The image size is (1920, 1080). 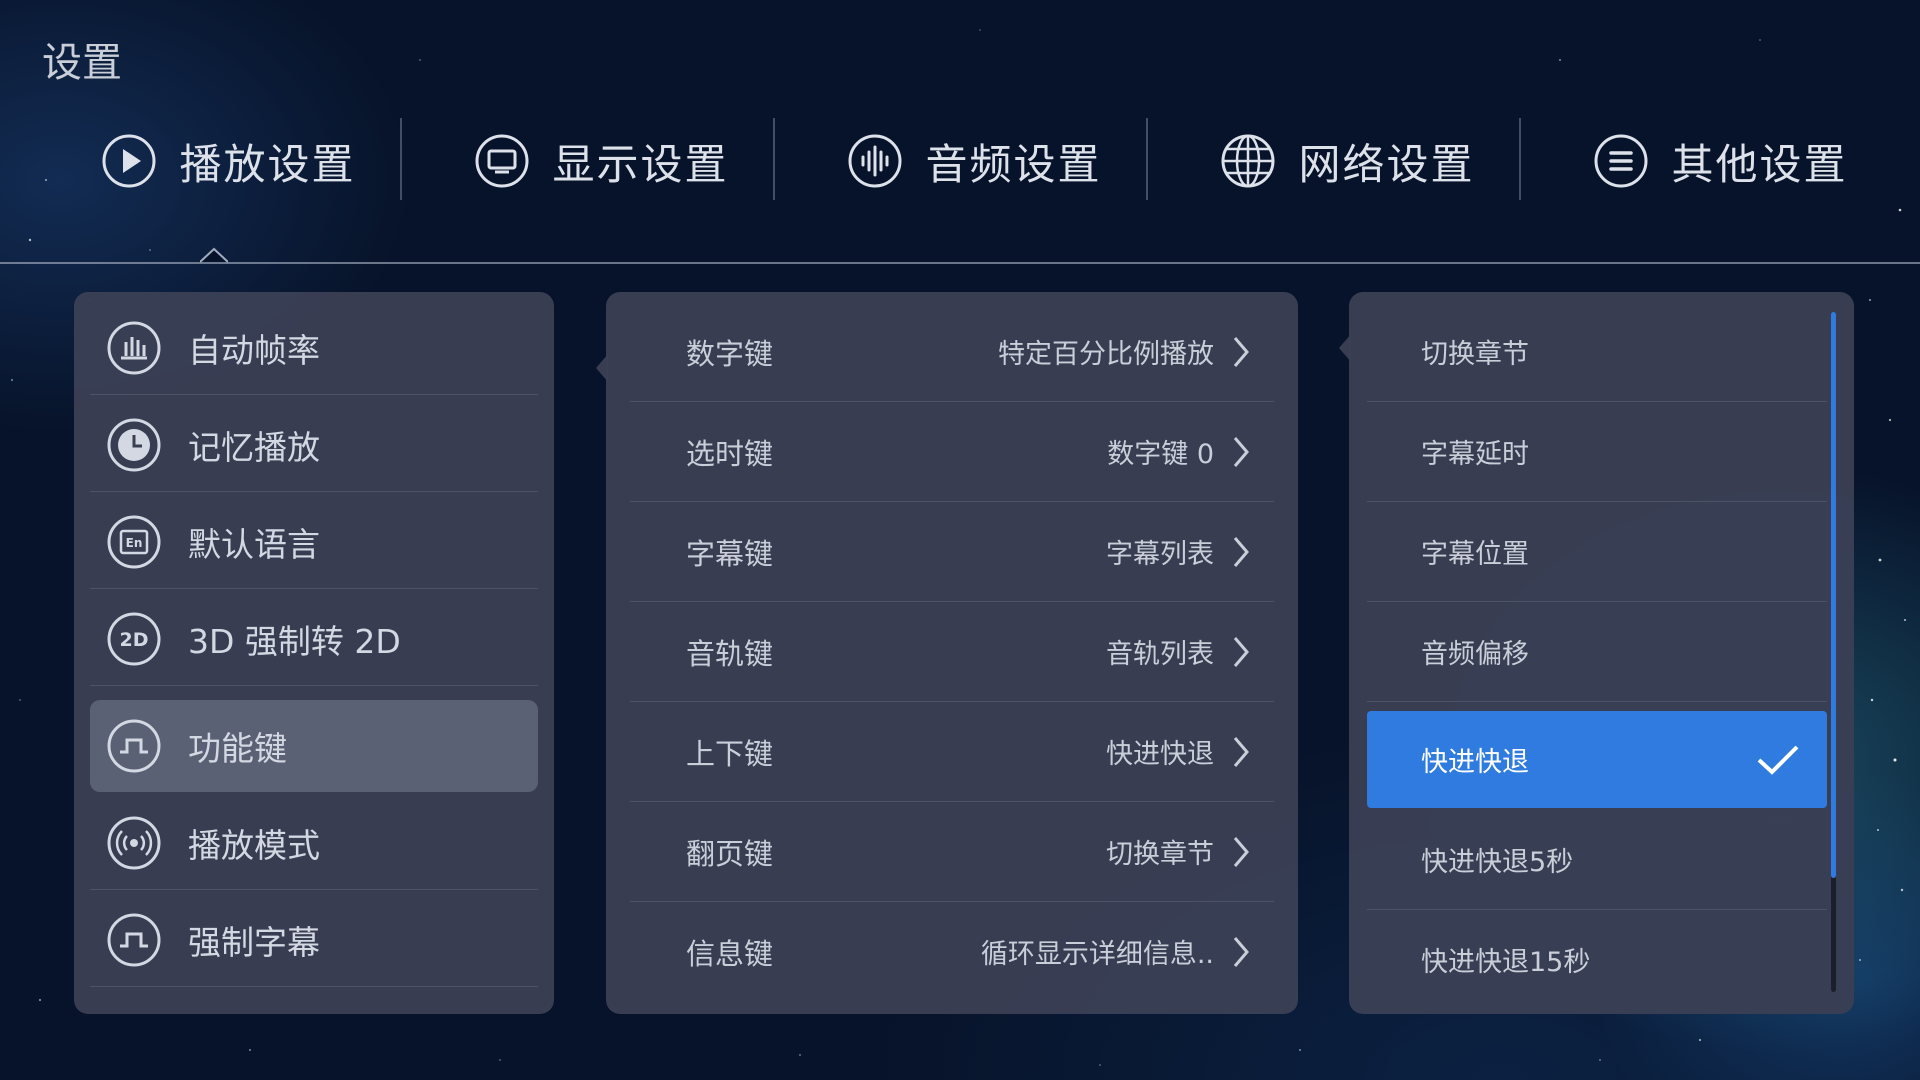 What do you see at coordinates (1597, 352) in the screenshot?
I see `option-item: 切换章节` at bounding box center [1597, 352].